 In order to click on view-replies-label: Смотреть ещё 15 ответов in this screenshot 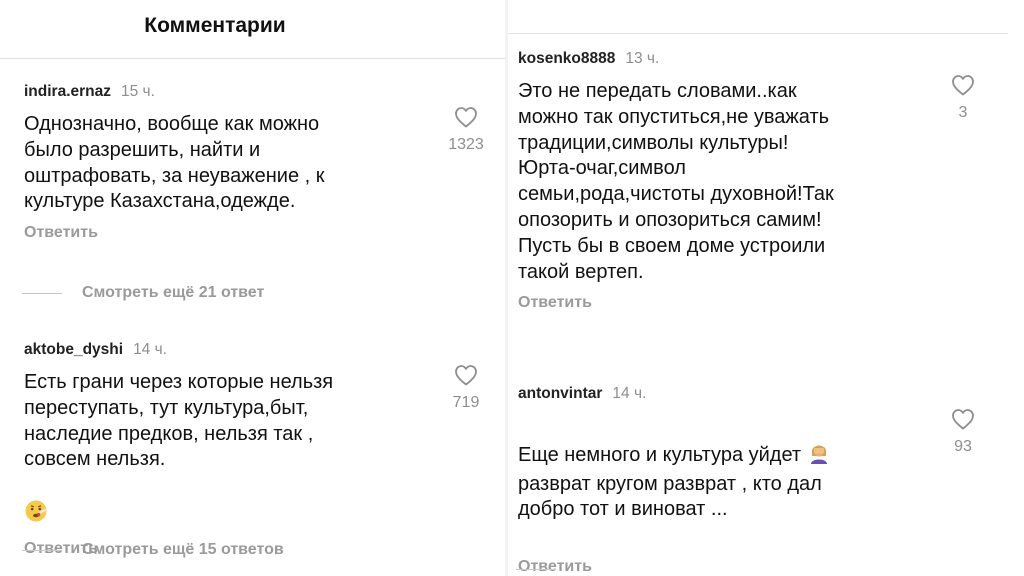, I will do `click(183, 549)`.